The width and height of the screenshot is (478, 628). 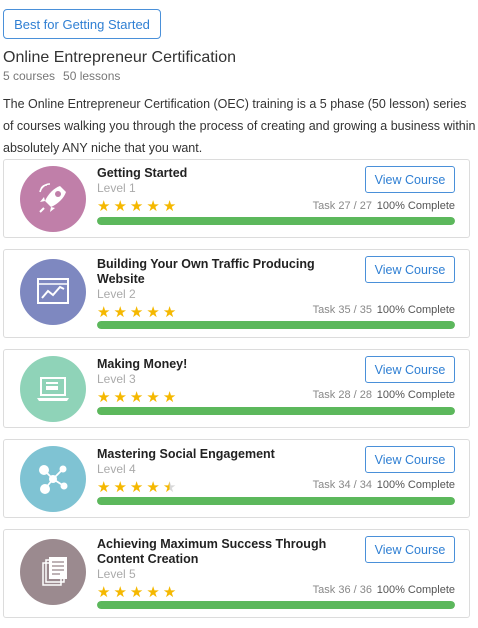 I want to click on task-progress-text: Task 28 / 28, so click(x=342, y=395).